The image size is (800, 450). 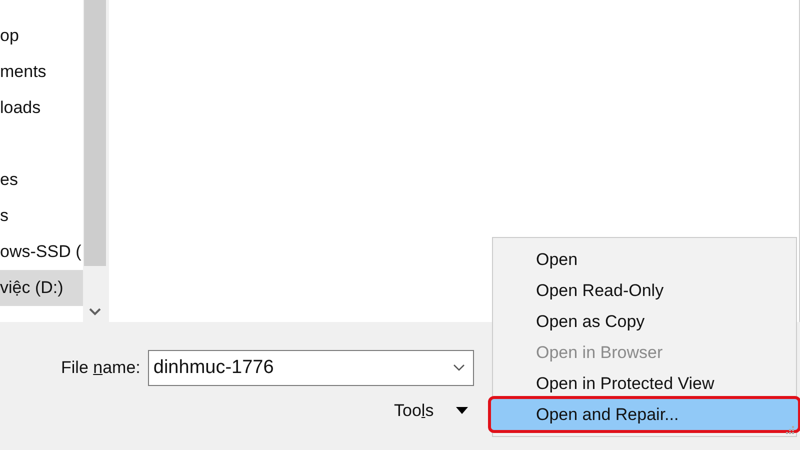 I want to click on tools-button: Tools, so click(x=431, y=411).